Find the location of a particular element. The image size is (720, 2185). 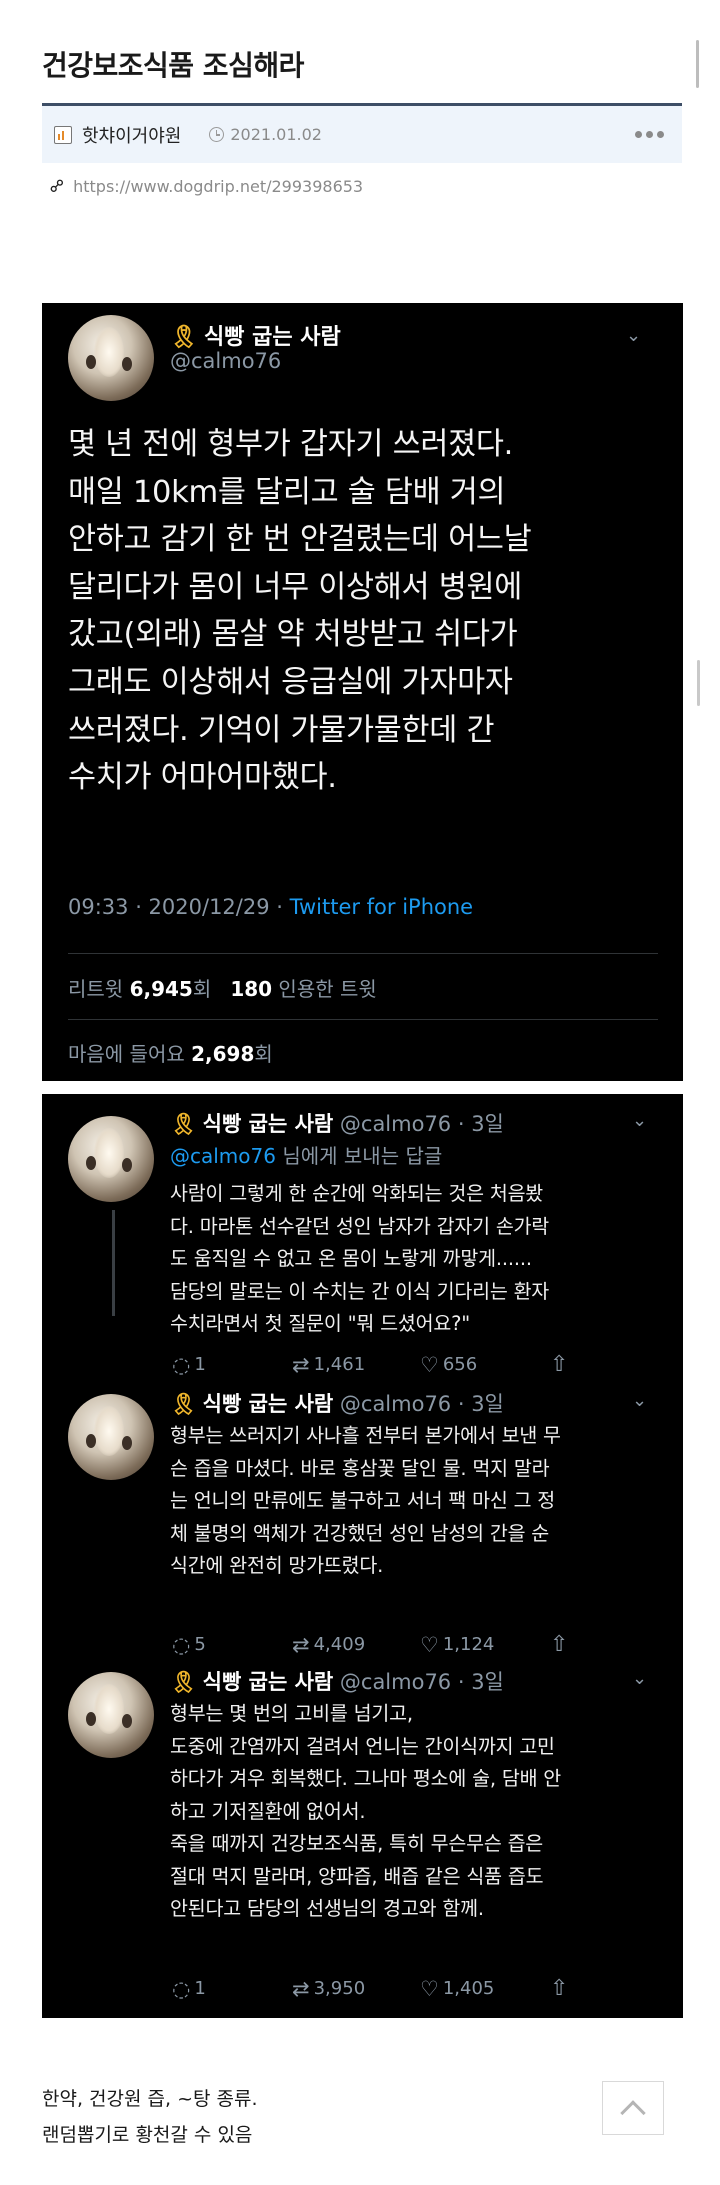

tweet-source-link: Twitter for iPhone is located at coordinates (382, 907).